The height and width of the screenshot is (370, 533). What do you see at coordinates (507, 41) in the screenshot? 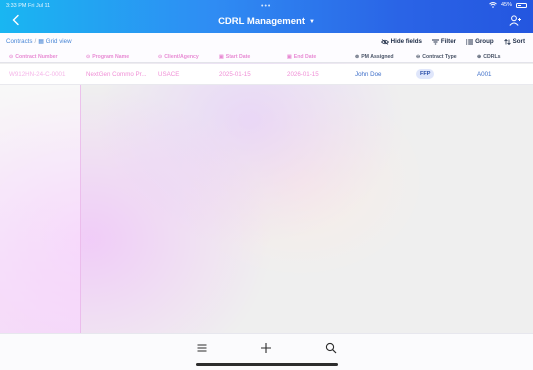
I see `sort-icon` at bounding box center [507, 41].